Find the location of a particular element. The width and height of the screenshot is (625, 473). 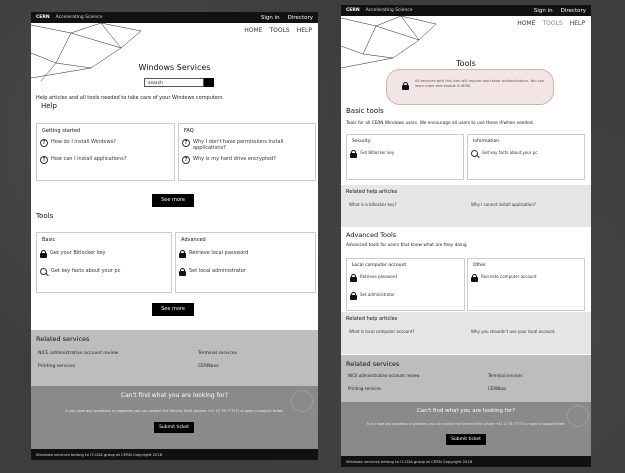

page-title: Tools is located at coordinates (466, 63).